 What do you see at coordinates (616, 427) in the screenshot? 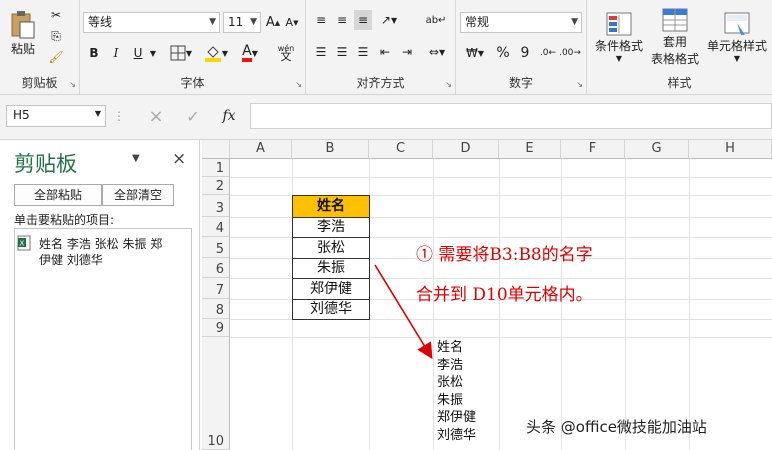
I see `watermark: 头条 @office微技能加油站` at bounding box center [616, 427].